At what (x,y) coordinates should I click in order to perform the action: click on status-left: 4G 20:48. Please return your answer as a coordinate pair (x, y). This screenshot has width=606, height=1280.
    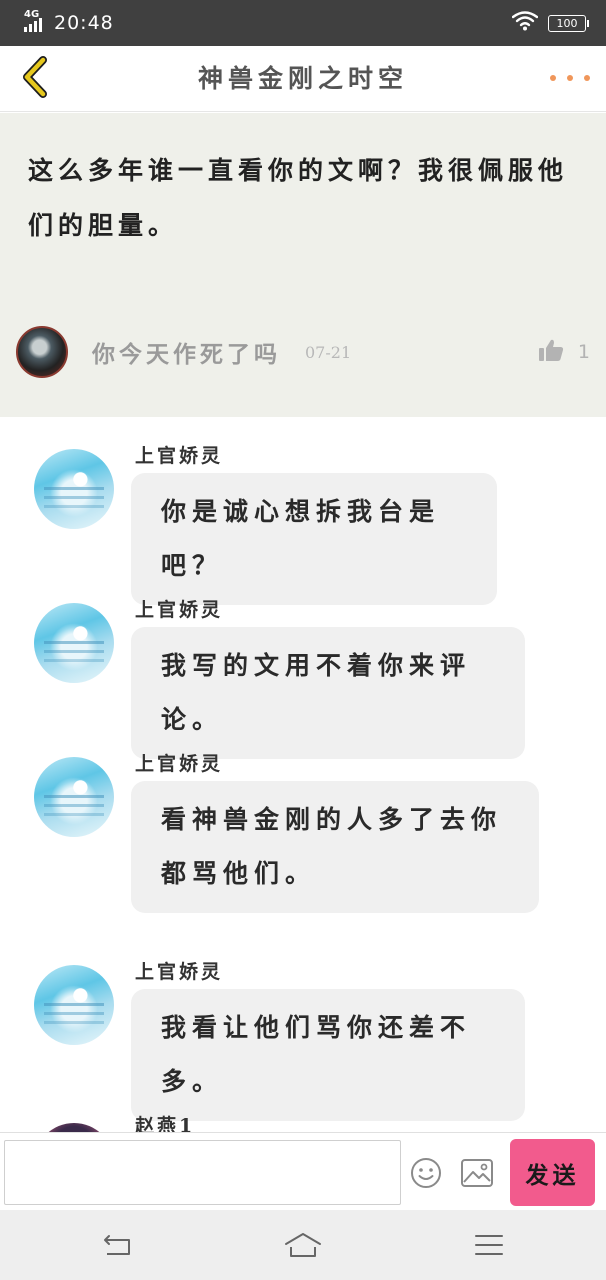
    Looking at the image, I should click on (69, 22).